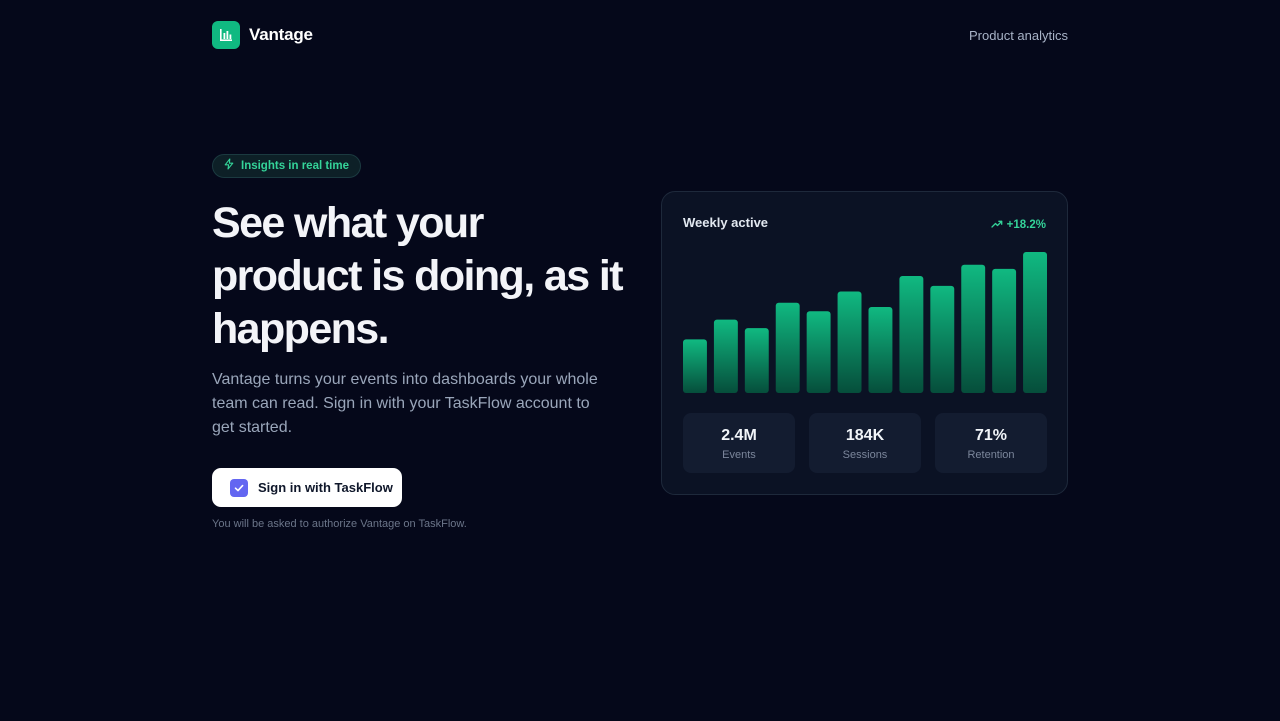 Image resolution: width=1280 pixels, height=721 pixels. Describe the element at coordinates (1026, 225) in the screenshot. I see `trend-value: +18.2%` at that location.